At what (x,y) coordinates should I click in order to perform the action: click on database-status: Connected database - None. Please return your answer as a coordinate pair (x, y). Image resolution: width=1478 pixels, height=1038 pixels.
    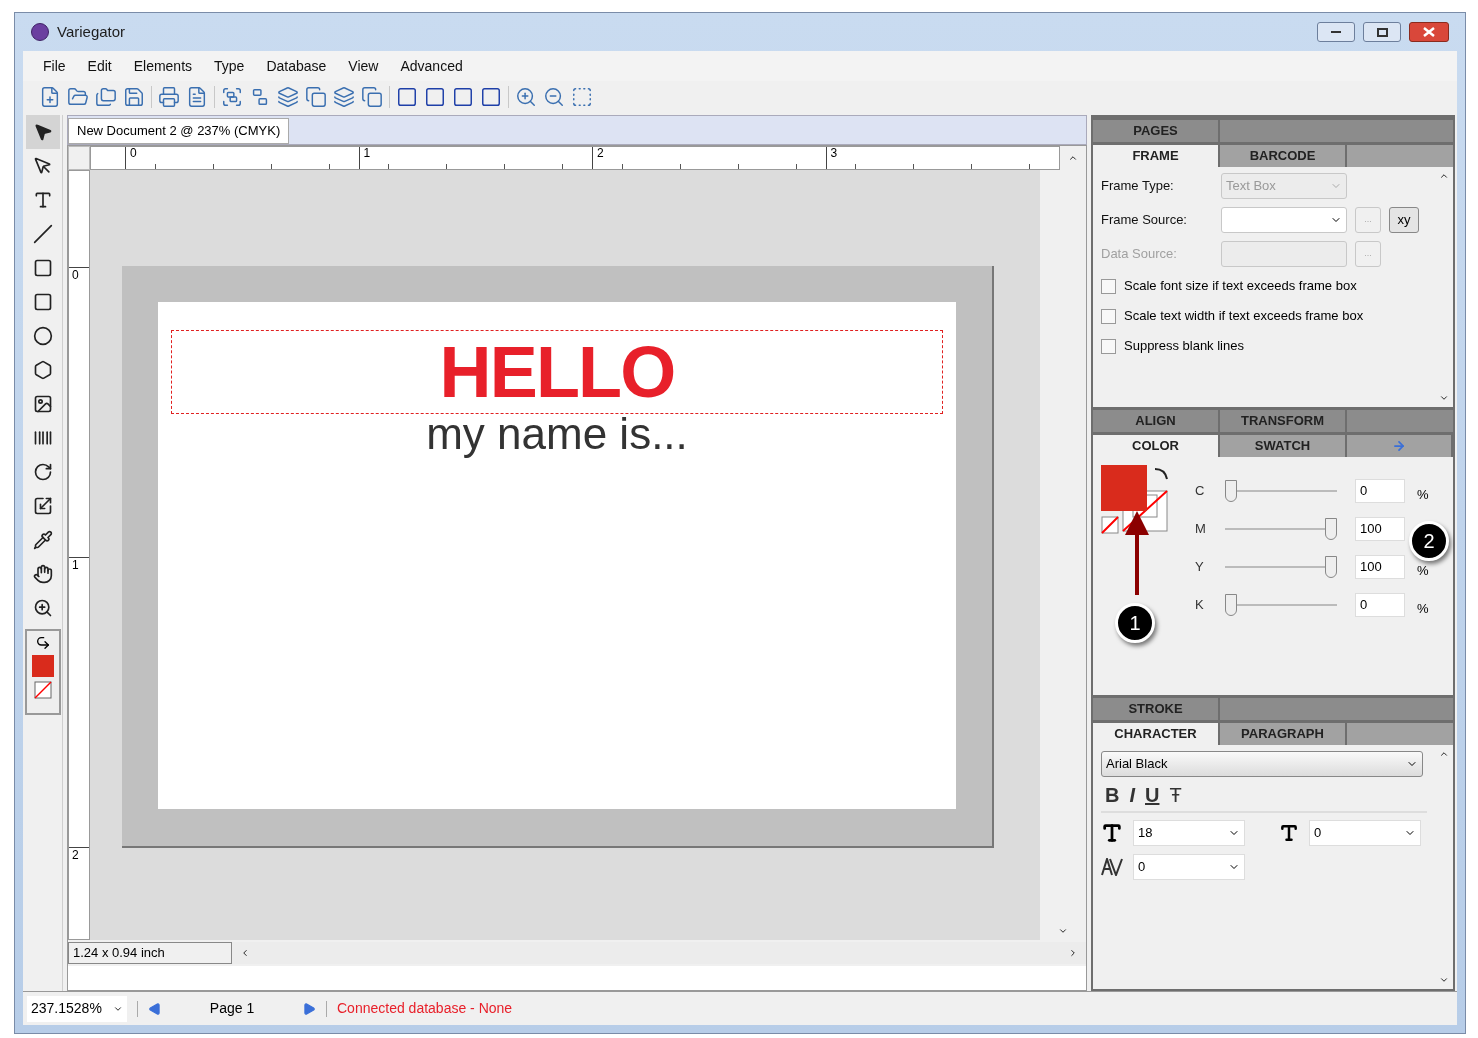
    Looking at the image, I should click on (425, 1008).